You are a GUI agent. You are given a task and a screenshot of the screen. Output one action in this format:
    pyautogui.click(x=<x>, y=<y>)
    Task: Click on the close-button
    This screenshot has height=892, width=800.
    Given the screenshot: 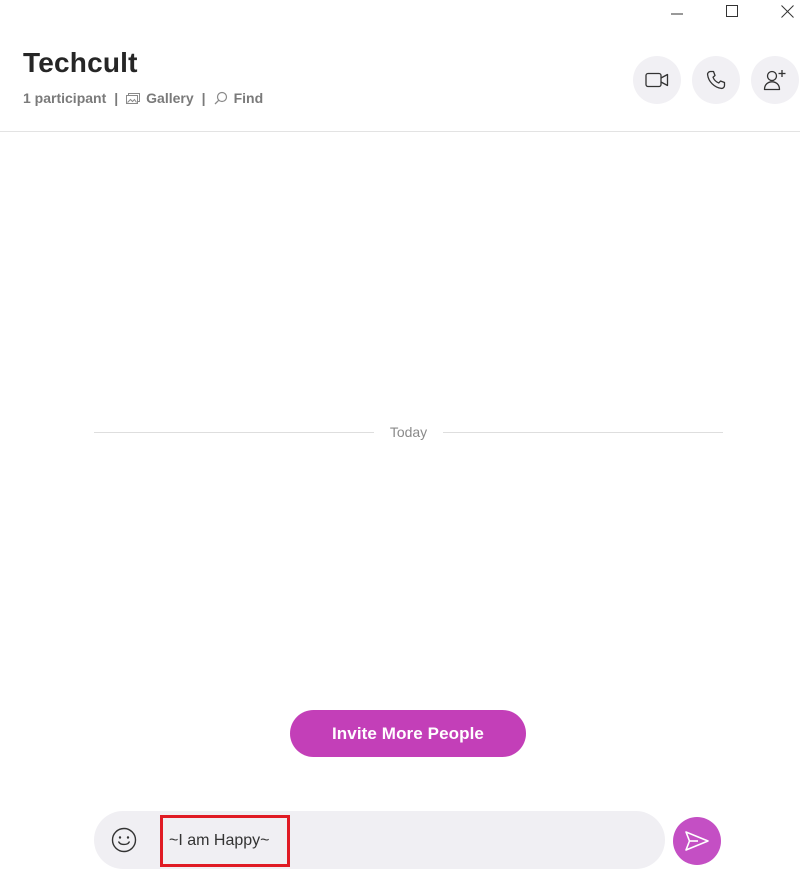 What is the action you would take?
    pyautogui.click(x=779, y=11)
    